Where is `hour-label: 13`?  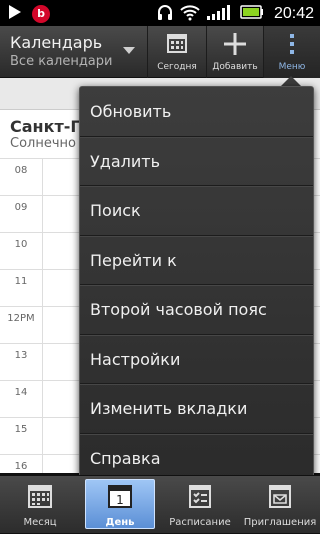
hour-label: 13 is located at coordinates (21, 355).